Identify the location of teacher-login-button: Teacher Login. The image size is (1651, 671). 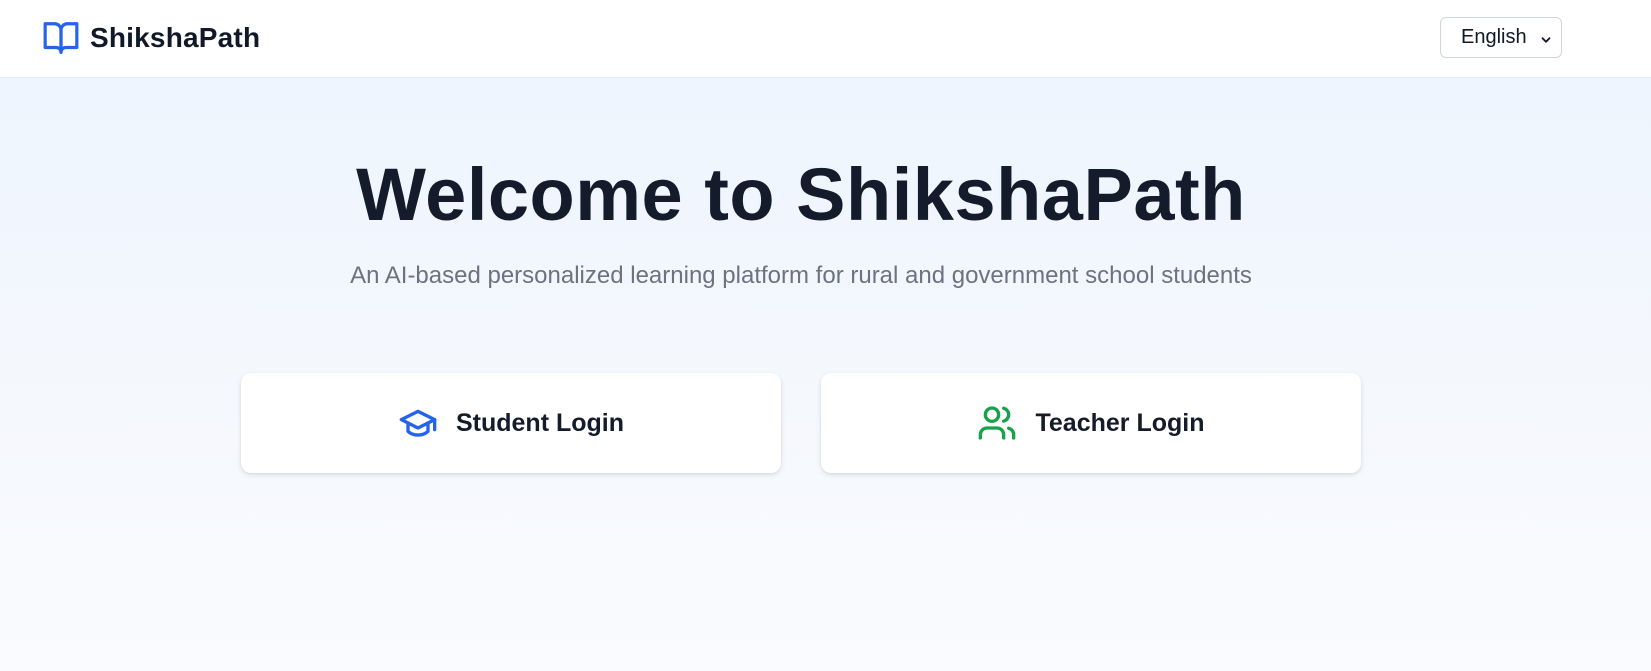
(1091, 423).